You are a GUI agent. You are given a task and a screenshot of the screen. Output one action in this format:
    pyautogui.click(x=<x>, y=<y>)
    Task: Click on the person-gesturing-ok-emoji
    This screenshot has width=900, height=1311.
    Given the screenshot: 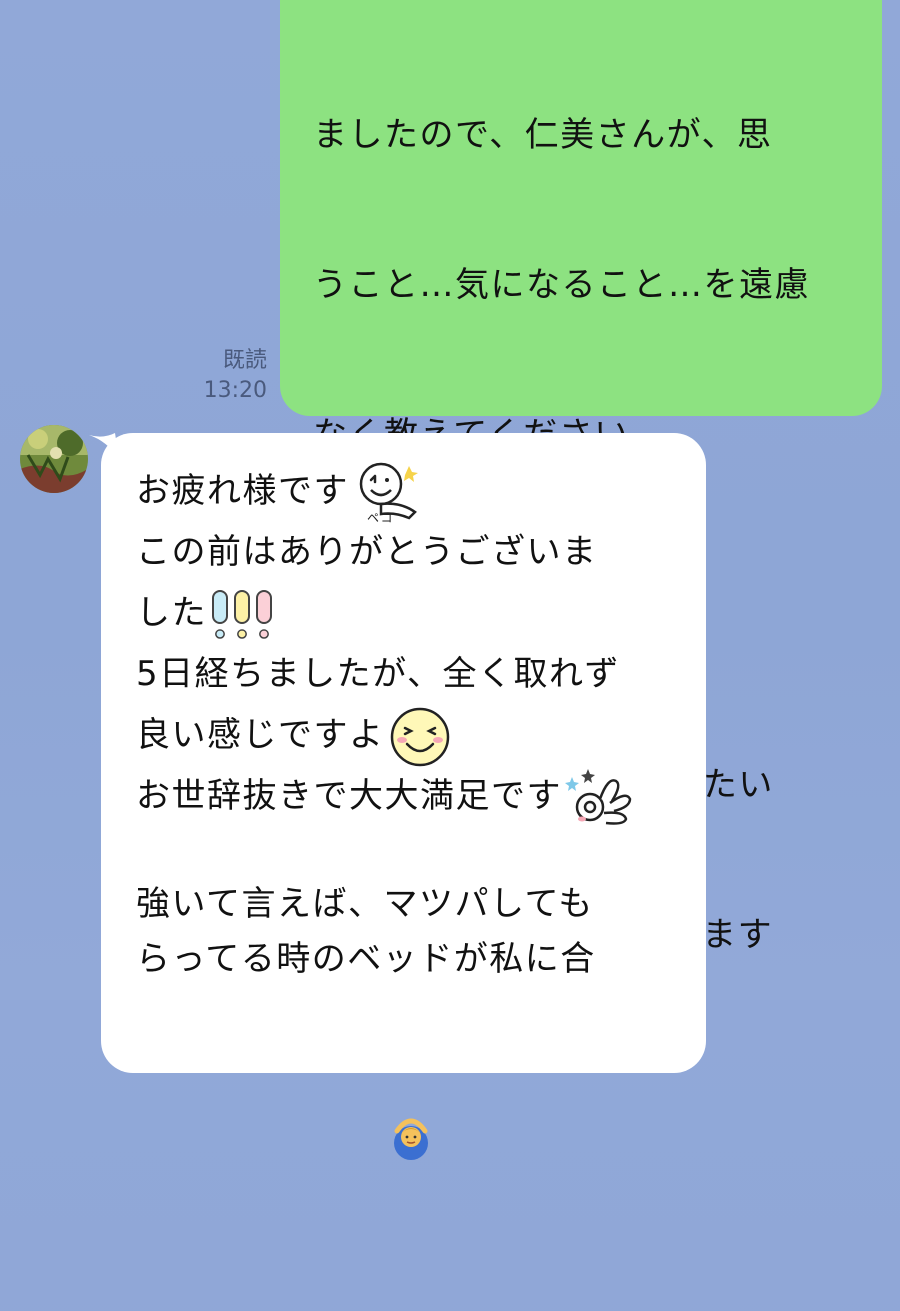 What is the action you would take?
    pyautogui.click(x=410, y=1139)
    